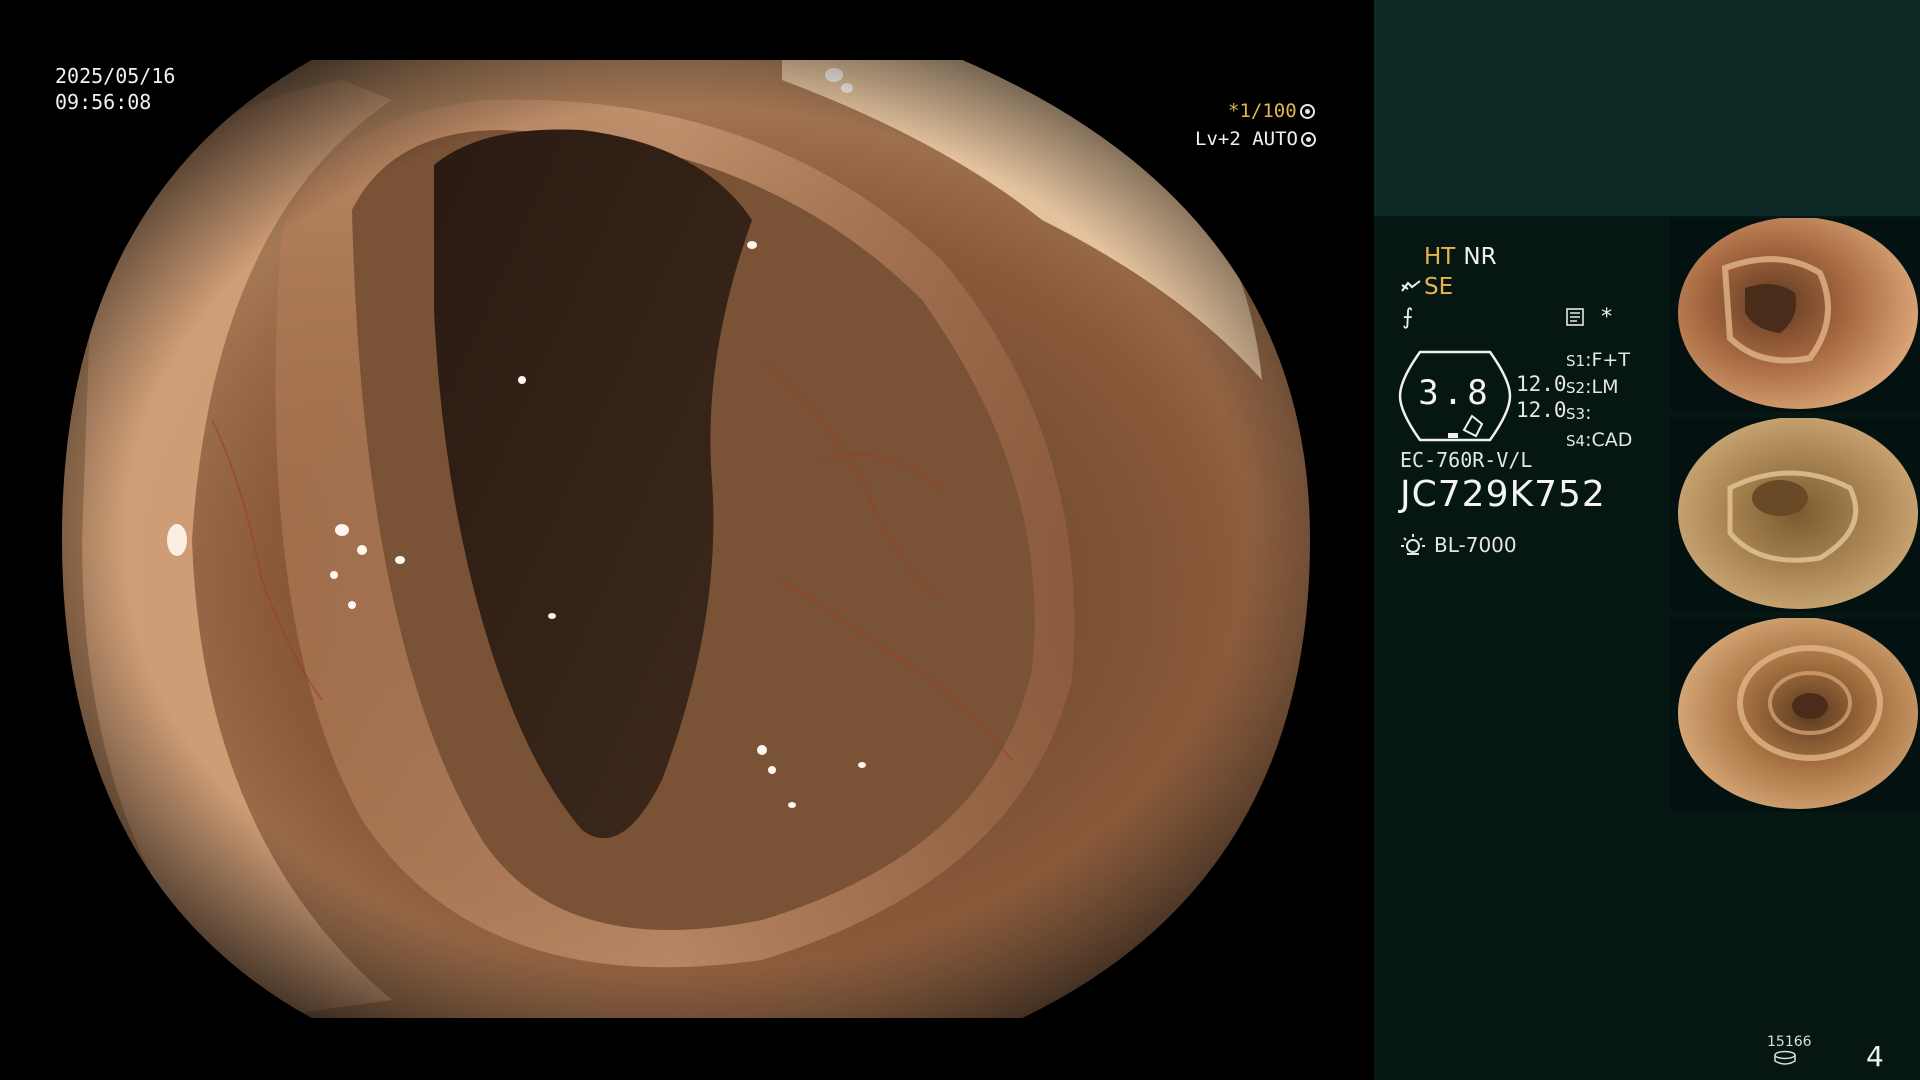  What do you see at coordinates (1480, 257) in the screenshot?
I see `nr-label: NR` at bounding box center [1480, 257].